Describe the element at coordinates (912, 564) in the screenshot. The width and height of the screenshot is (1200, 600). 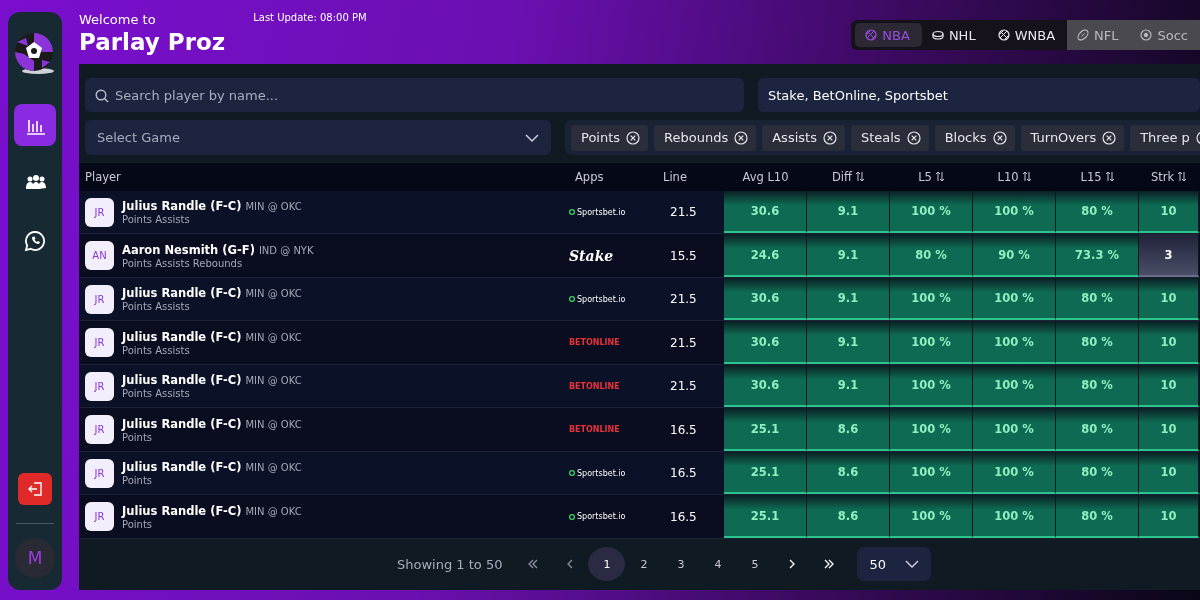
I see `chevron-down-icon` at that location.